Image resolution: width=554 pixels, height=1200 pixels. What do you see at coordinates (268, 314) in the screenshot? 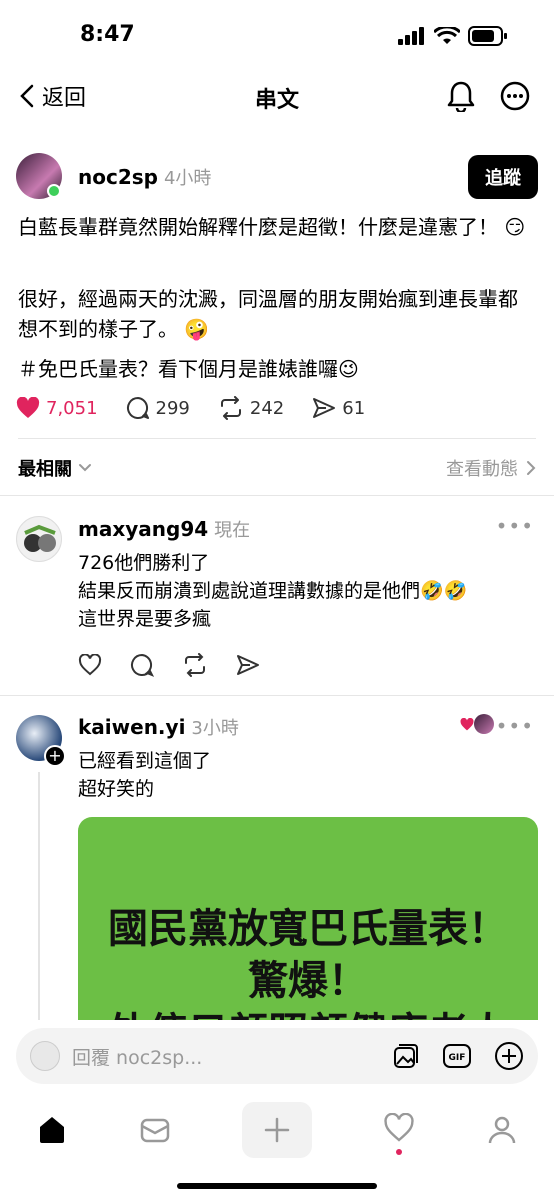
I see `post-paragraph-2: 很好，經過兩天的沈澱，同溫層的朋友開始瘋到連長輩都想不到的樣子了。 🤪` at bounding box center [268, 314].